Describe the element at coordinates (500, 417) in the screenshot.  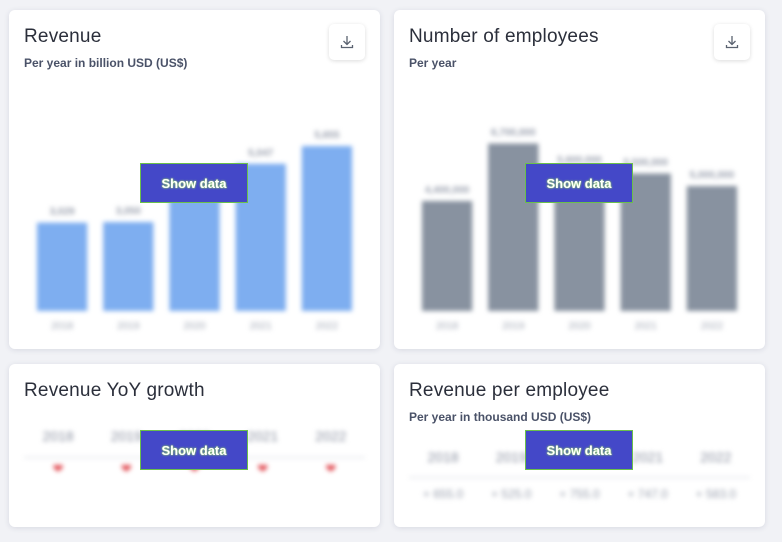
I see `card-subtitle: Per year in thousand USD (US$)` at that location.